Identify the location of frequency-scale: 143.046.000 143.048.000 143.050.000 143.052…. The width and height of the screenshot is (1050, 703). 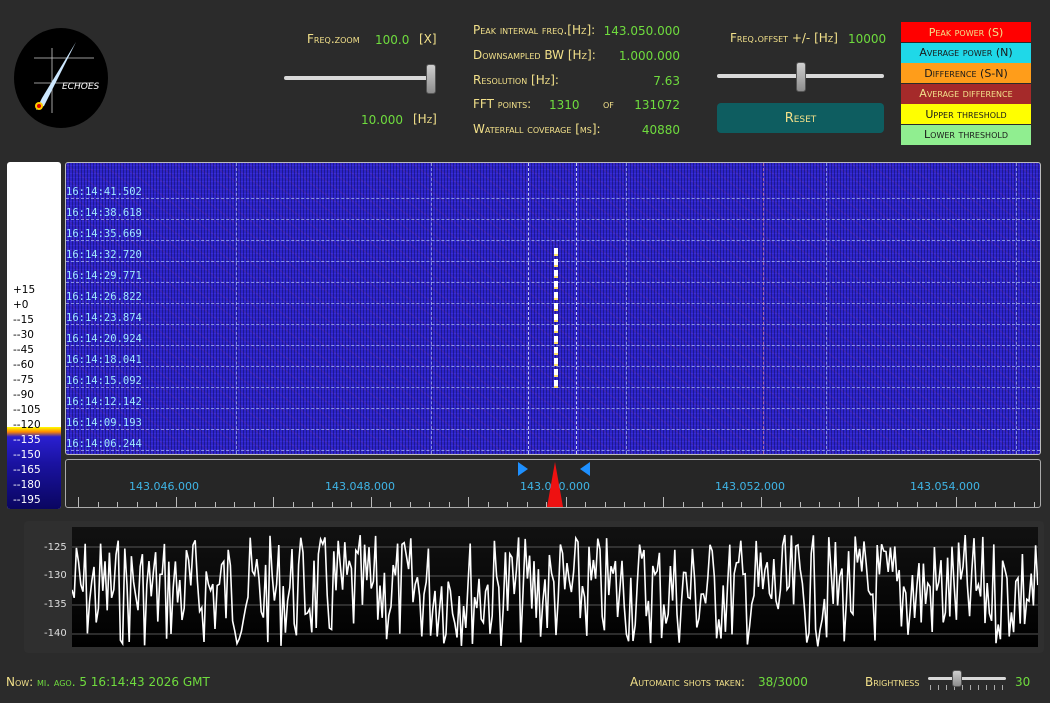
(553, 483).